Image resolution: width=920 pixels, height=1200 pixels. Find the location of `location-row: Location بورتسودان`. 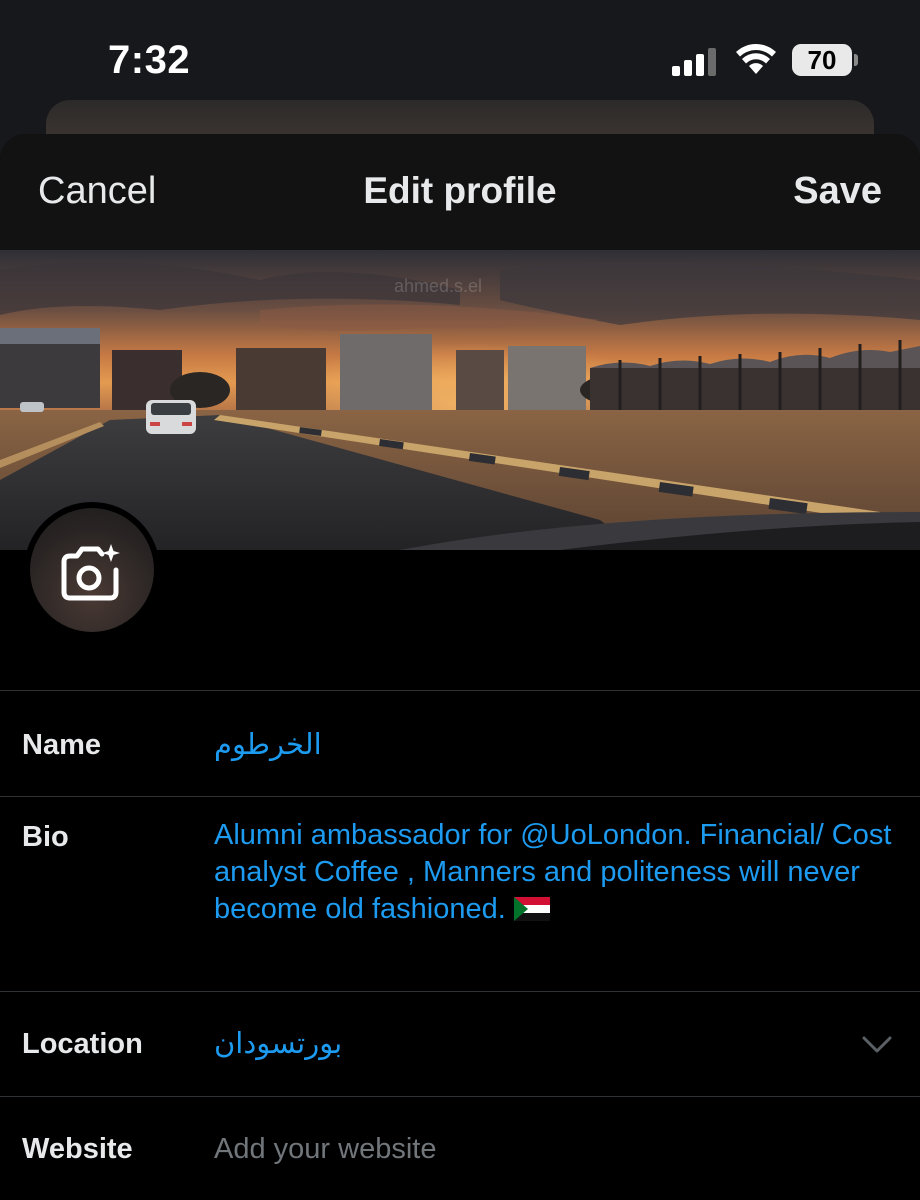

location-row: Location بورتسودان is located at coordinates (460, 1044).